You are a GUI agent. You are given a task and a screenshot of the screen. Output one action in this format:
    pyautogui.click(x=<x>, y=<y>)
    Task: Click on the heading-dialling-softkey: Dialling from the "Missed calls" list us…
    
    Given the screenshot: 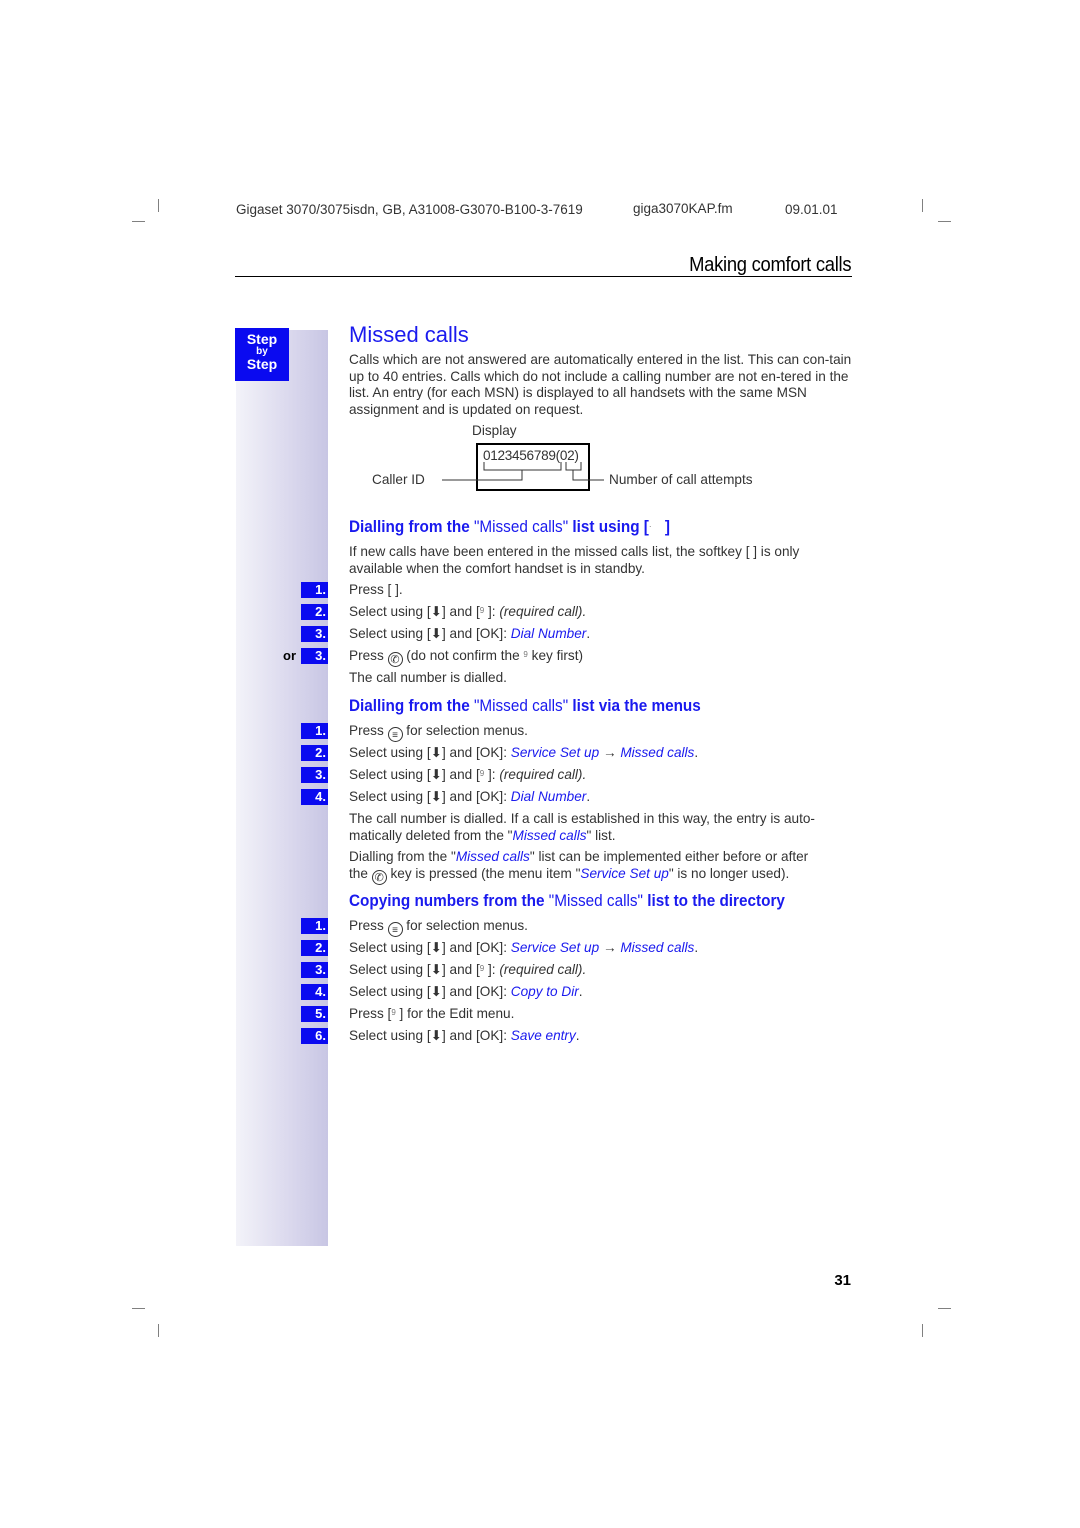 What is the action you would take?
    pyautogui.click(x=509, y=526)
    